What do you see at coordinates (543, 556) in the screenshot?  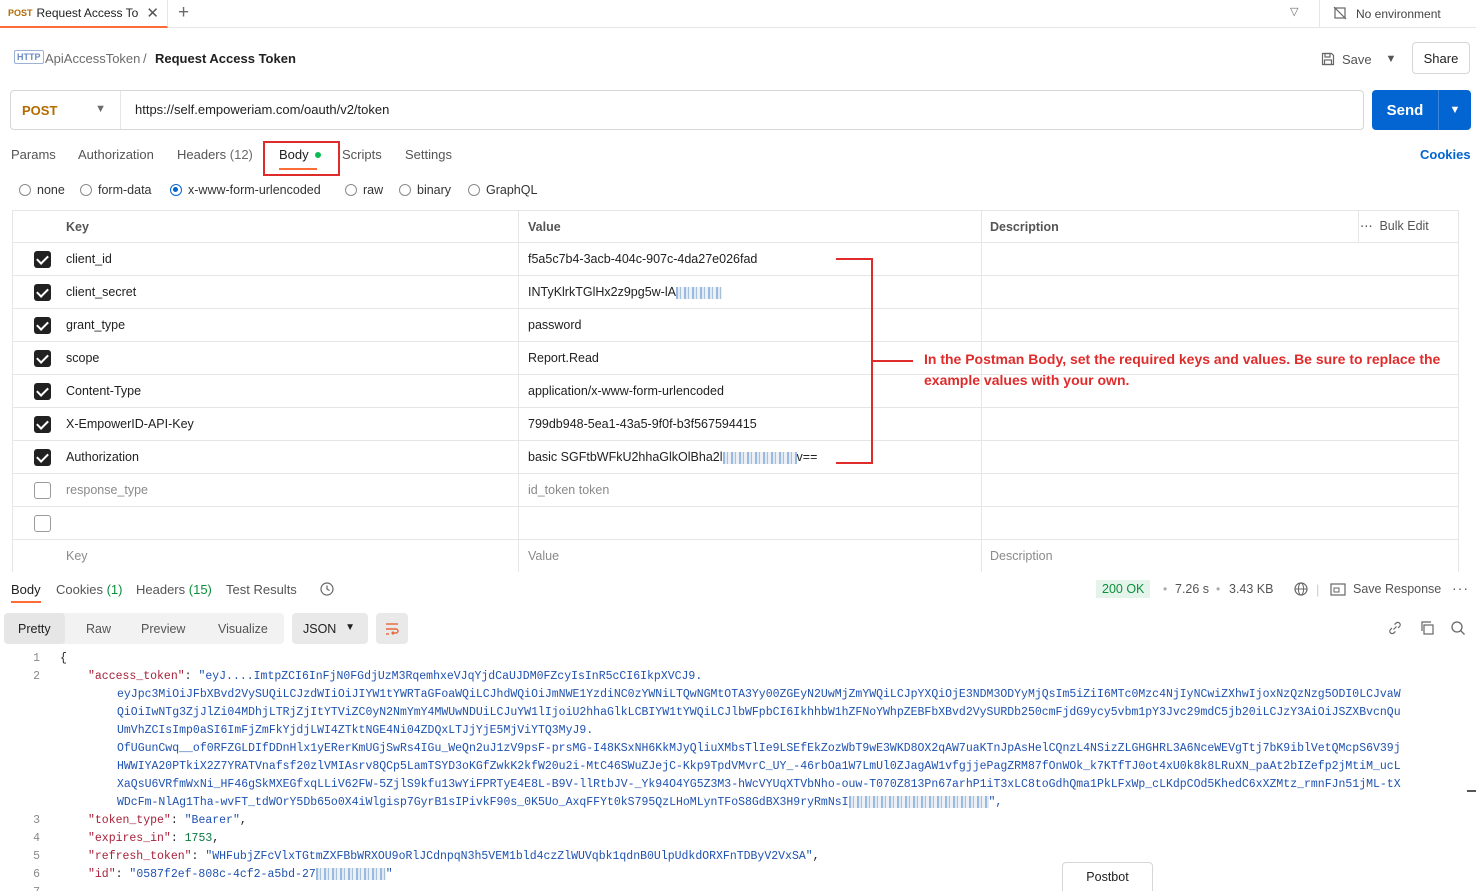 I see `value-placeholder: Value` at bounding box center [543, 556].